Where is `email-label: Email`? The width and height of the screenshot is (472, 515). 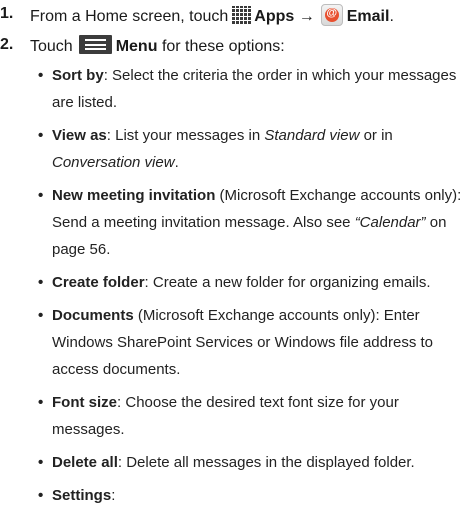 email-label: Email is located at coordinates (368, 16).